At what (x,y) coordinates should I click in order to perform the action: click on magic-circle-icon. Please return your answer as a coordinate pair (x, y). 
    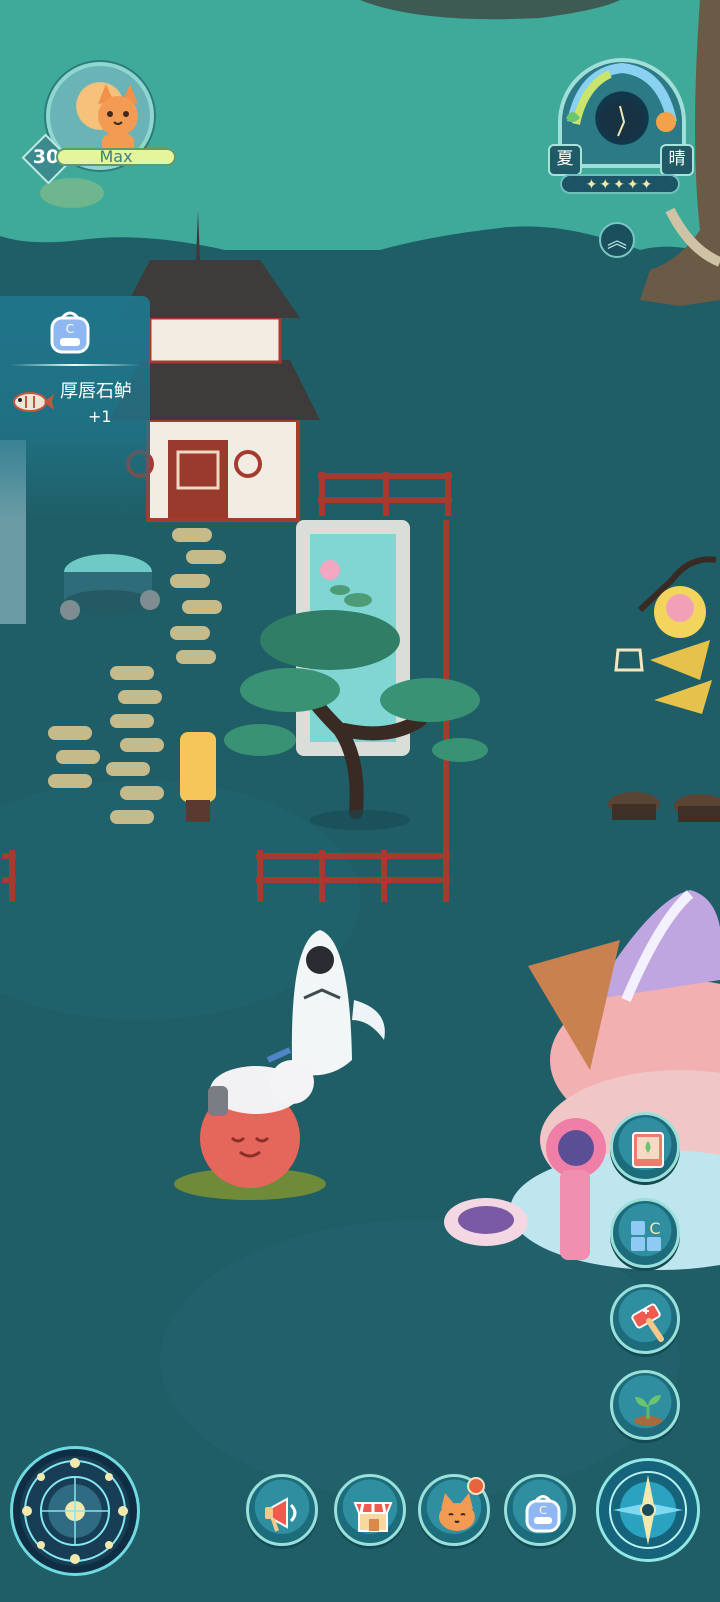
    Looking at the image, I should click on (75, 1511).